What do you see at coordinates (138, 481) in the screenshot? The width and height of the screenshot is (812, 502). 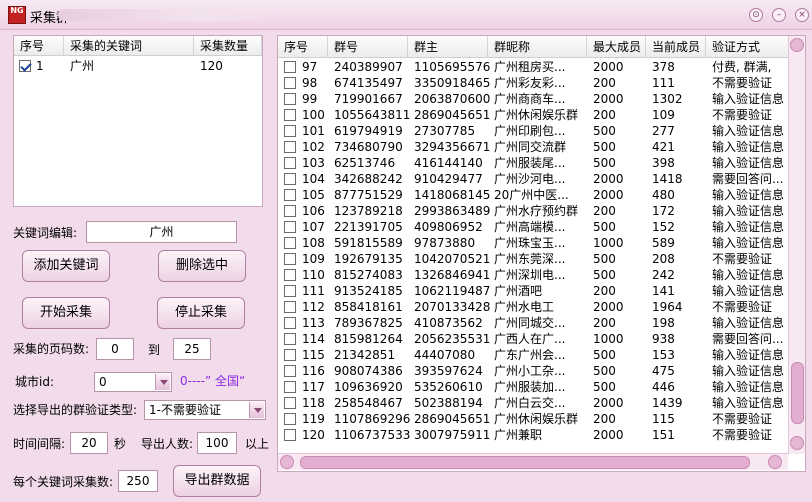 I see `per-keyword-input: 250` at bounding box center [138, 481].